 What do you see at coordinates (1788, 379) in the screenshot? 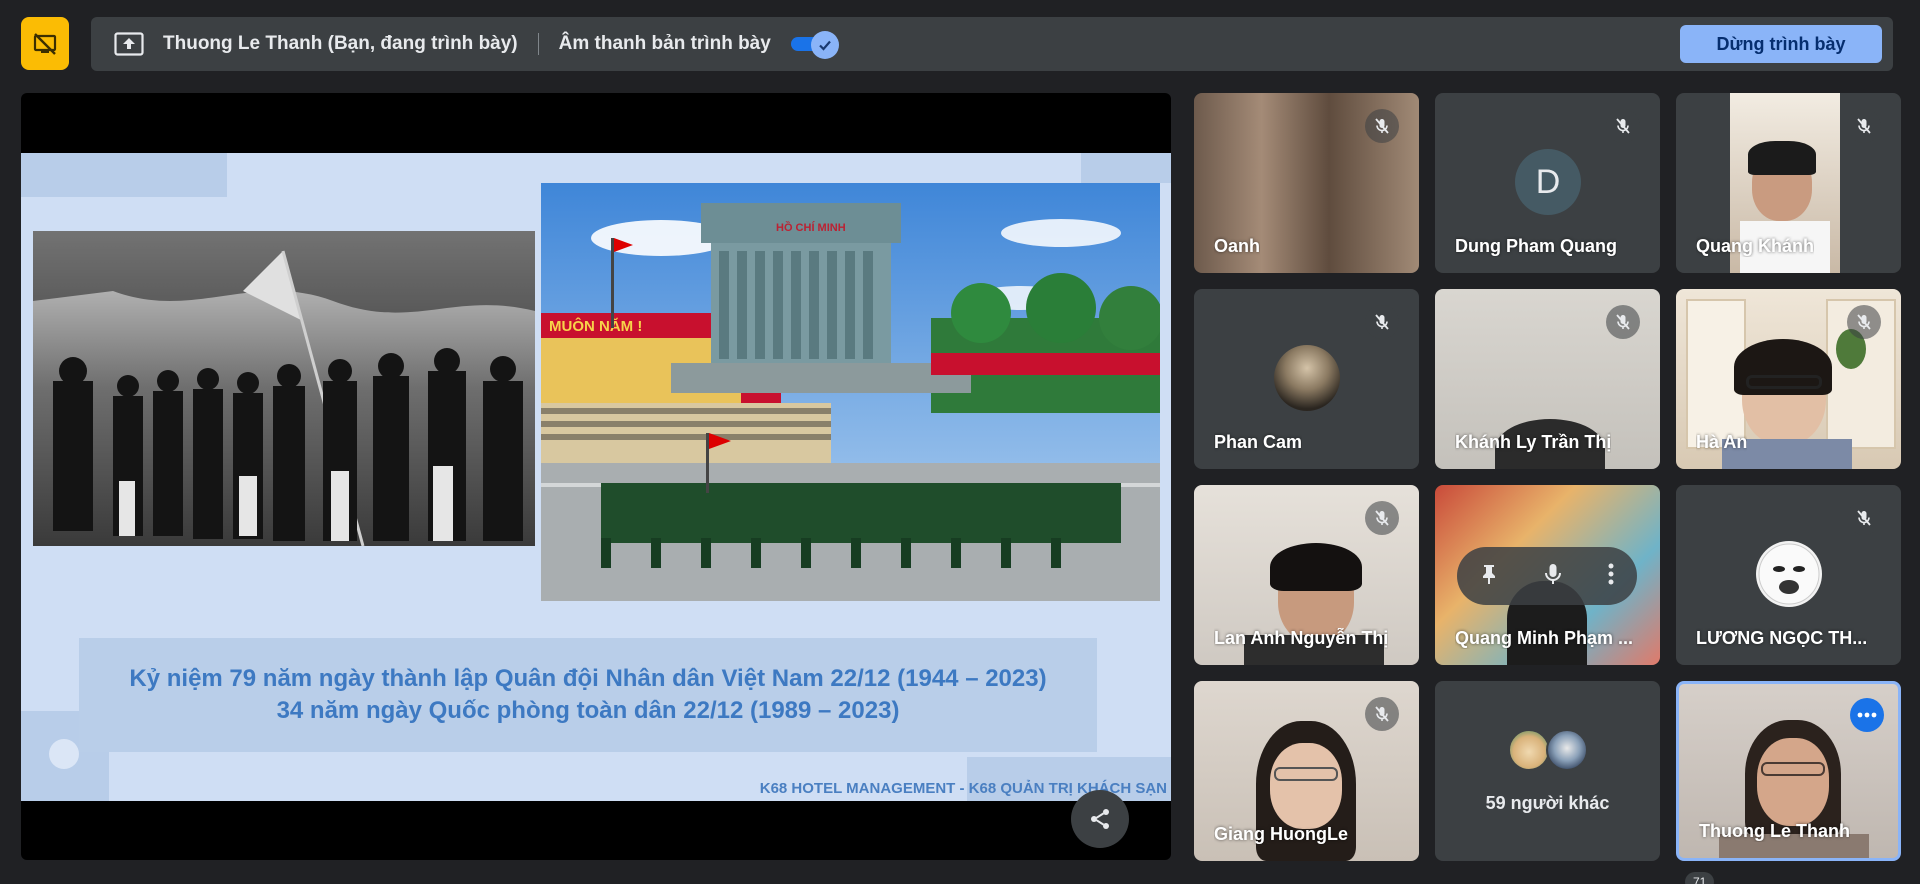
I see `participant-tile: Hà An` at bounding box center [1788, 379].